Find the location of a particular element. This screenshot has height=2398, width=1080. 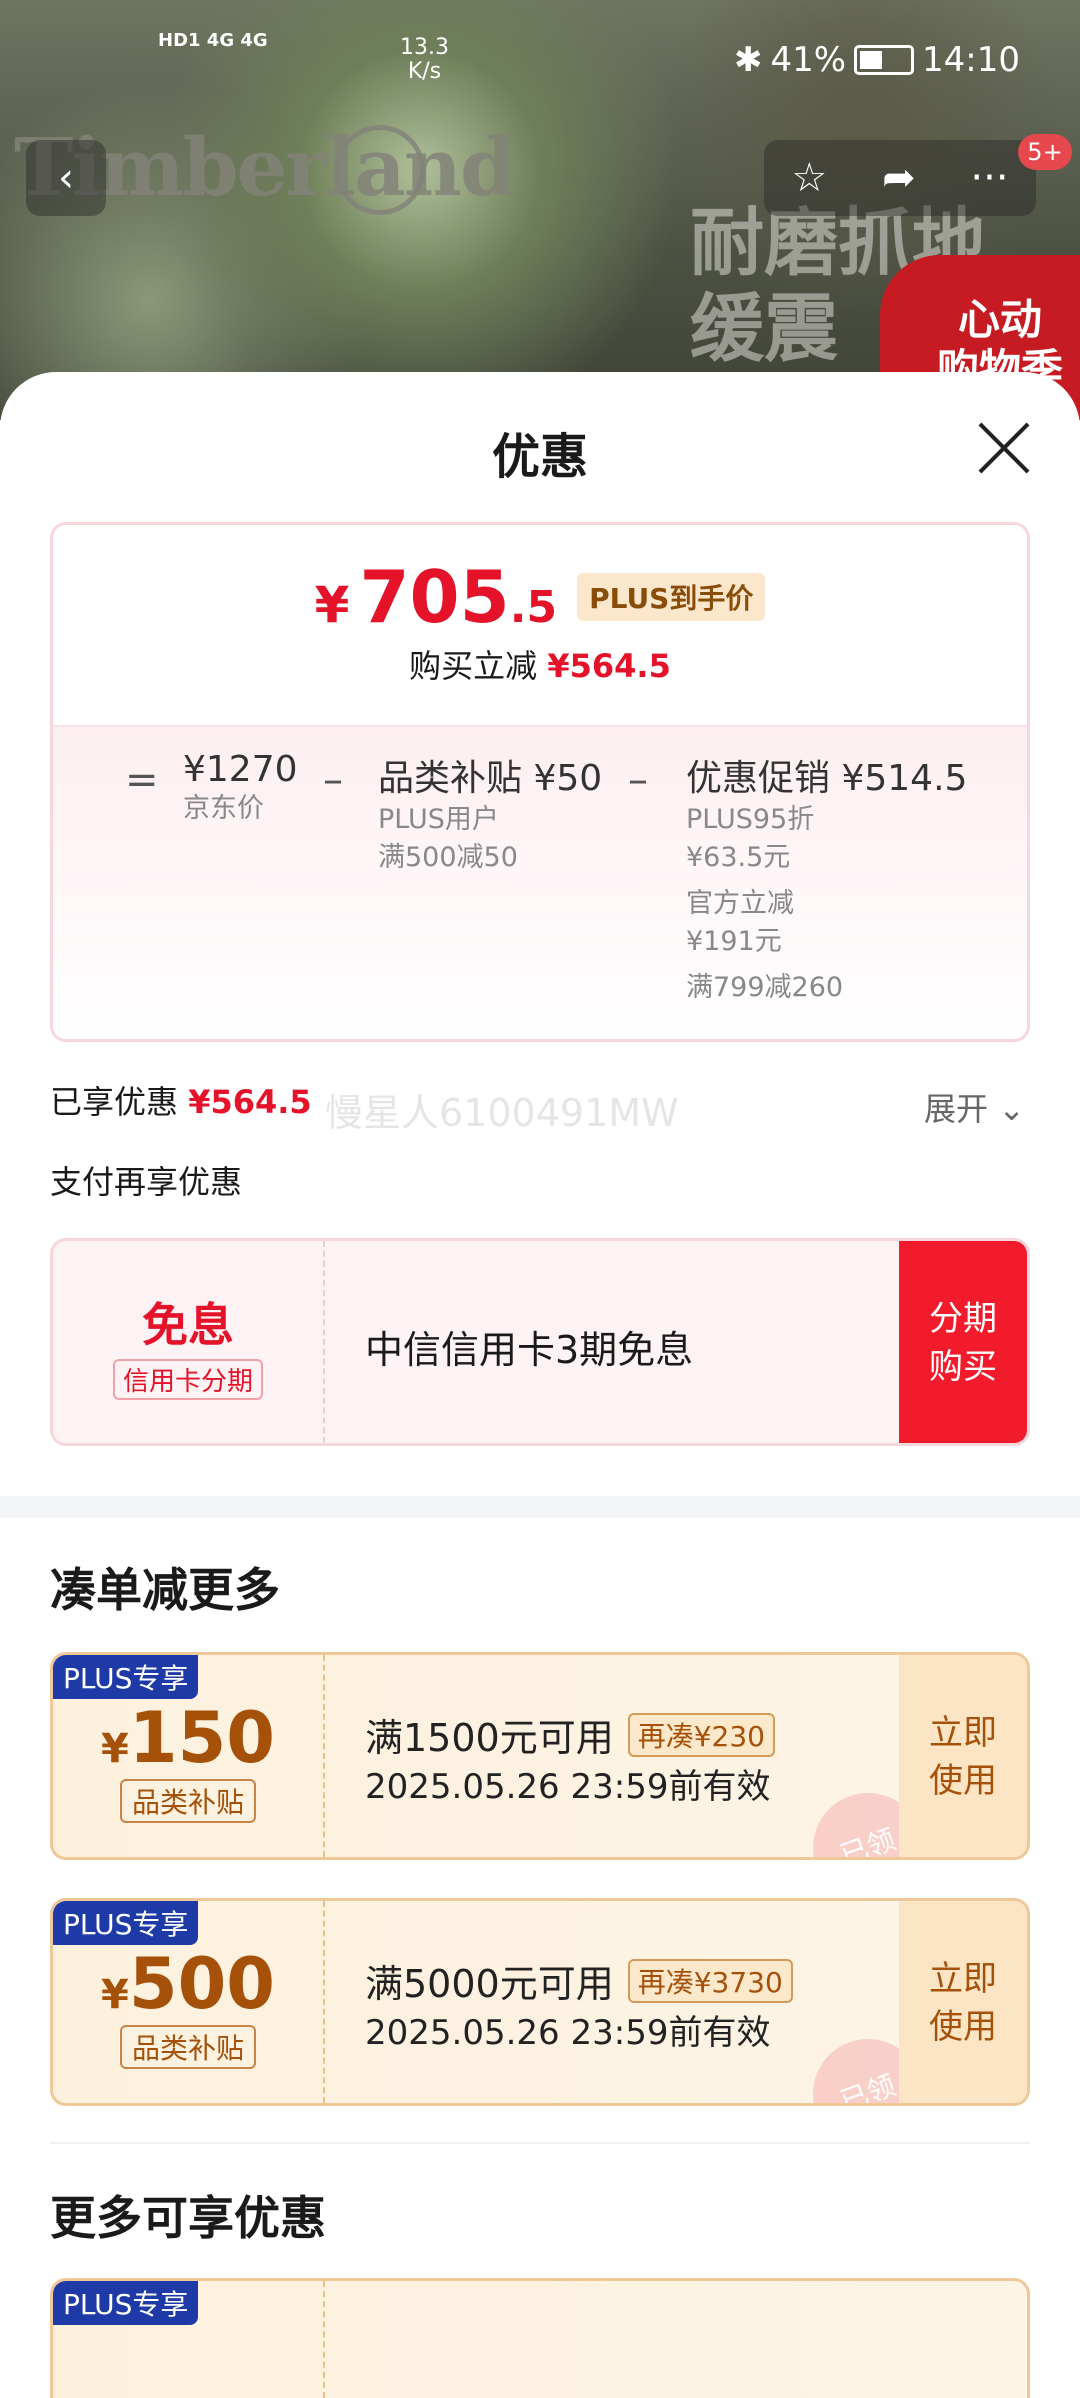

coupon-amount: ¥150 is located at coordinates (188, 1738).